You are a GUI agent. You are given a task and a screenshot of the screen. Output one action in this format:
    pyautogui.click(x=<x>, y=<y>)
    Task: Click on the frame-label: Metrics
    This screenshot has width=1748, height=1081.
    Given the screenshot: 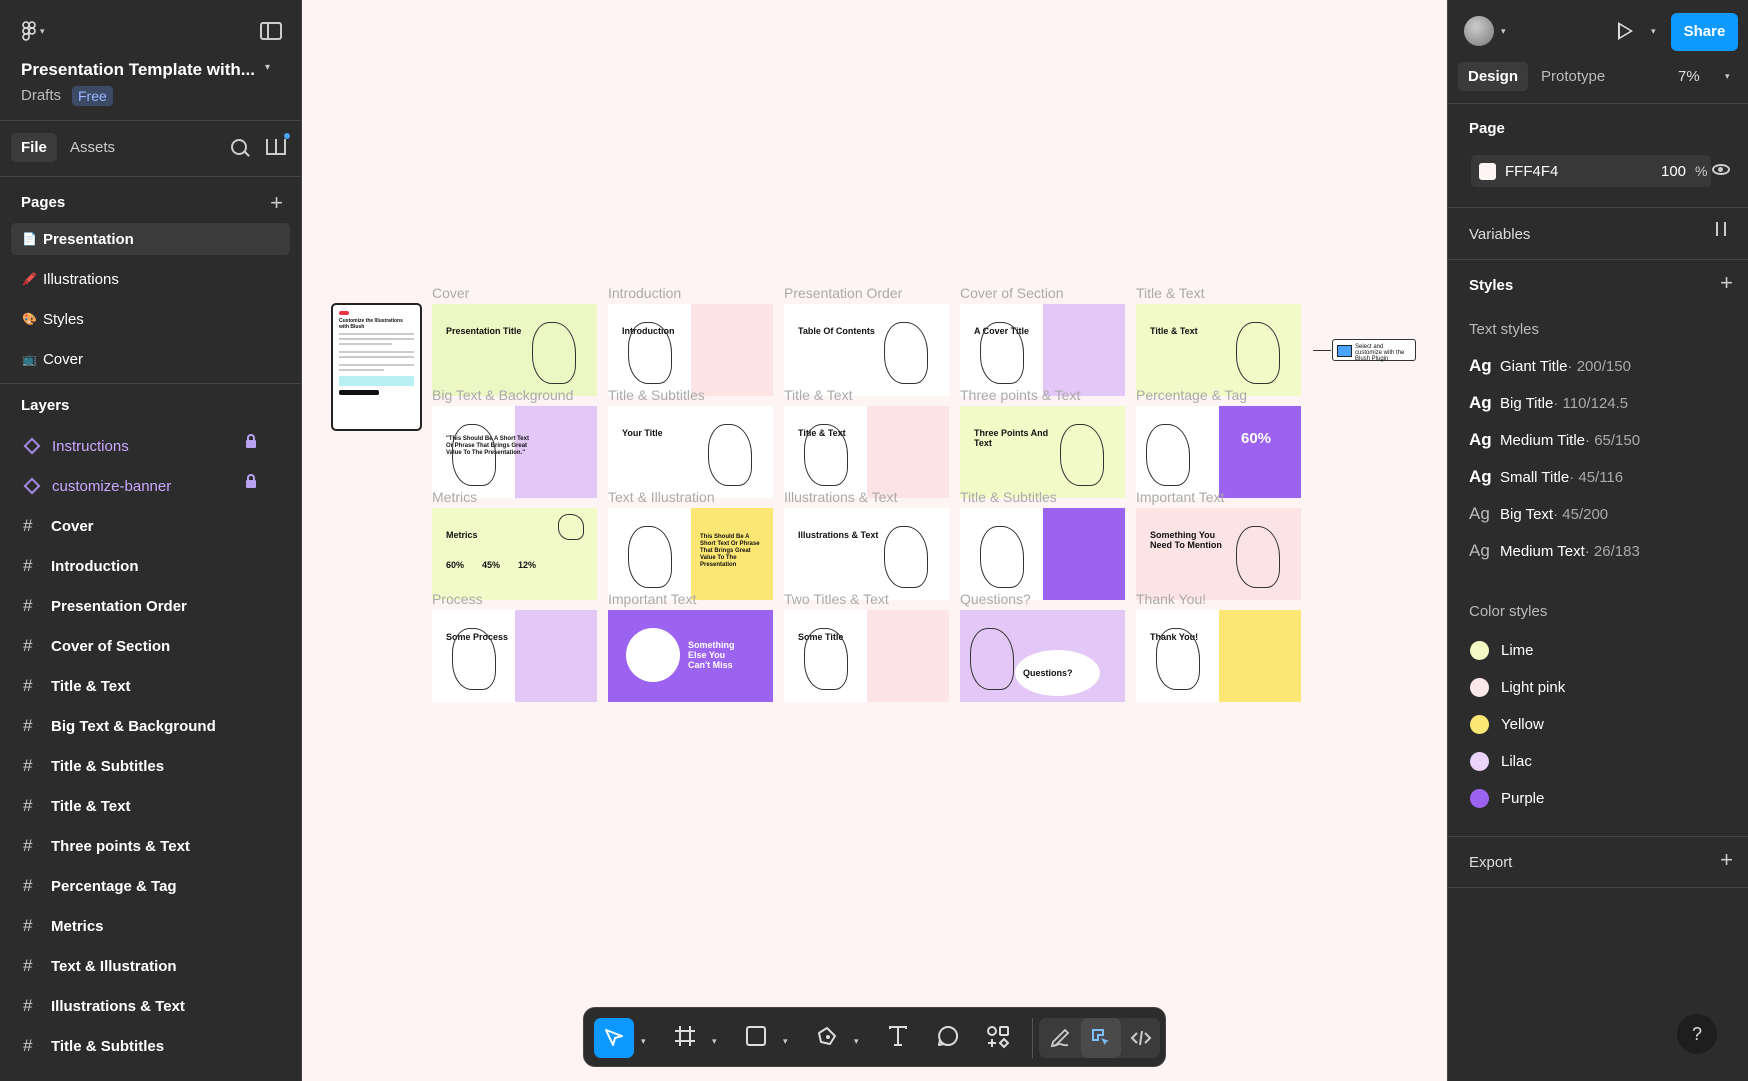 What is the action you would take?
    pyautogui.click(x=454, y=497)
    